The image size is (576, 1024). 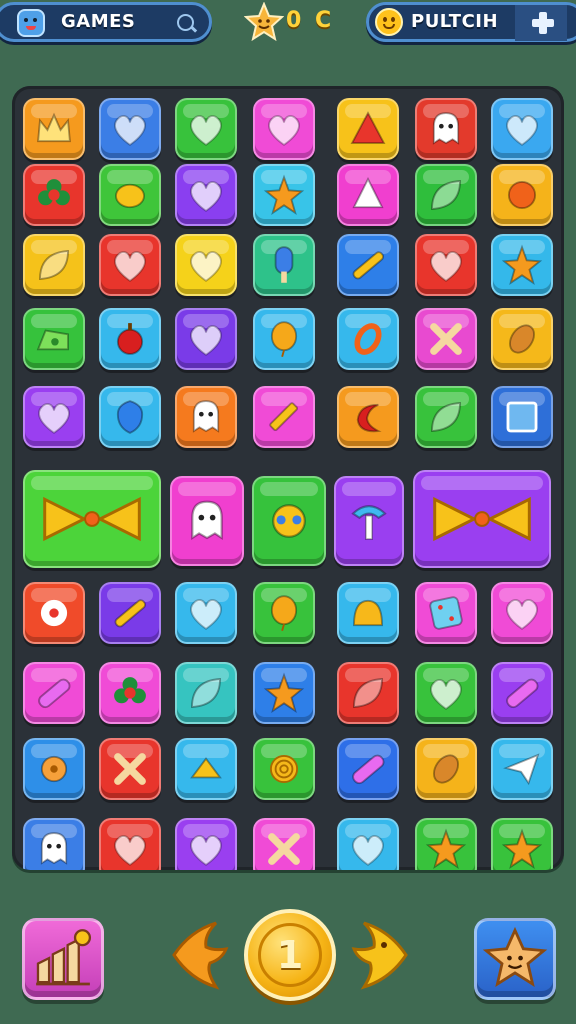 I want to click on tile-crown, so click(x=54, y=129).